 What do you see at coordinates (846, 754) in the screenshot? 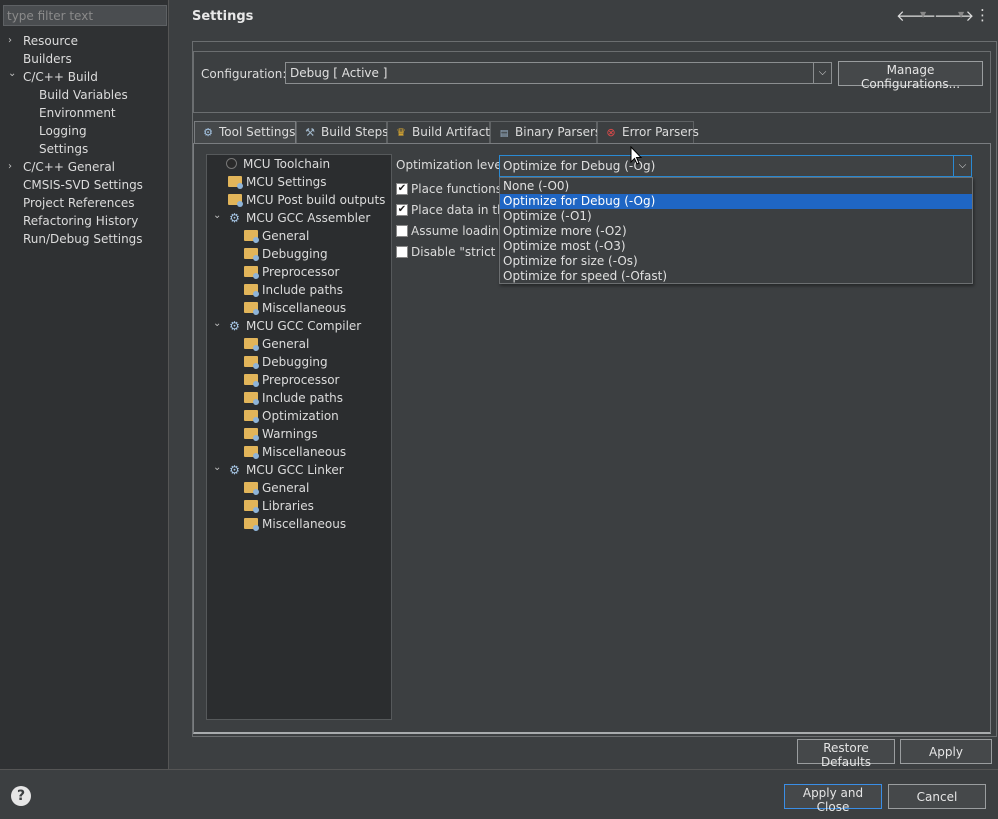
I see `restore-defaults-button: Restore Defaults` at bounding box center [846, 754].